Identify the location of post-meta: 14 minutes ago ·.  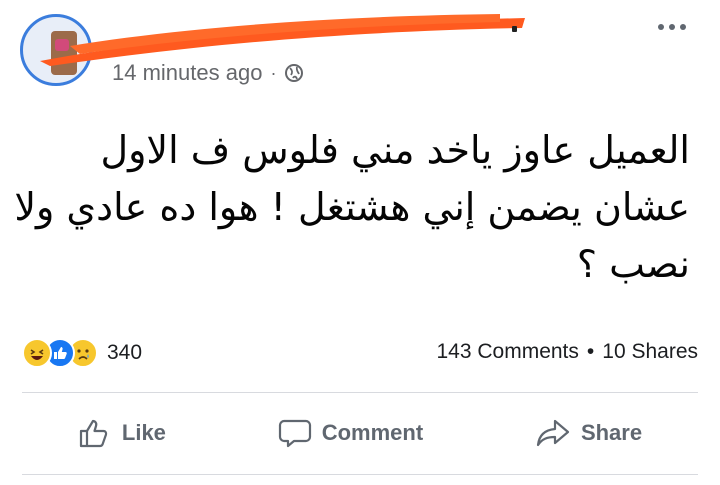
(208, 73).